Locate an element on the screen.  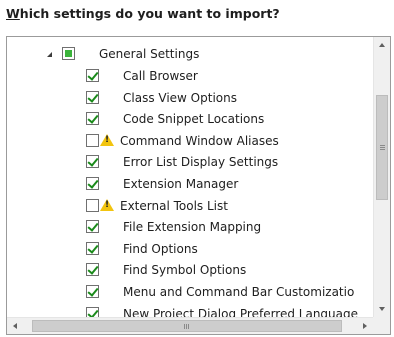
scroll-down-arrow-icon is located at coordinates (382, 309).